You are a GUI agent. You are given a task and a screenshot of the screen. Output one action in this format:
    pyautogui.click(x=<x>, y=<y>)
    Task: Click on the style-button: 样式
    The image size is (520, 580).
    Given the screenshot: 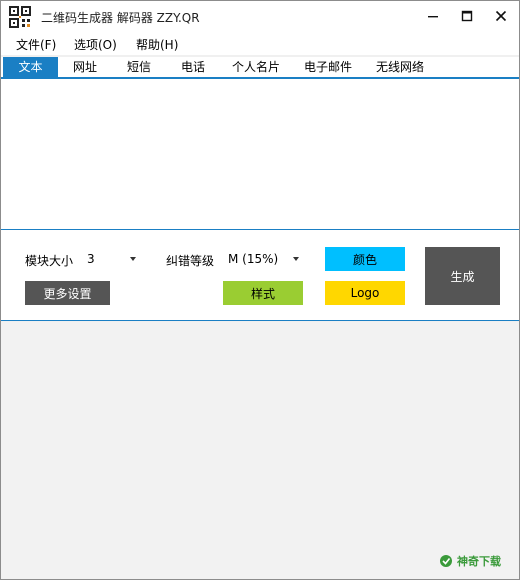 What is the action you would take?
    pyautogui.click(x=263, y=293)
    